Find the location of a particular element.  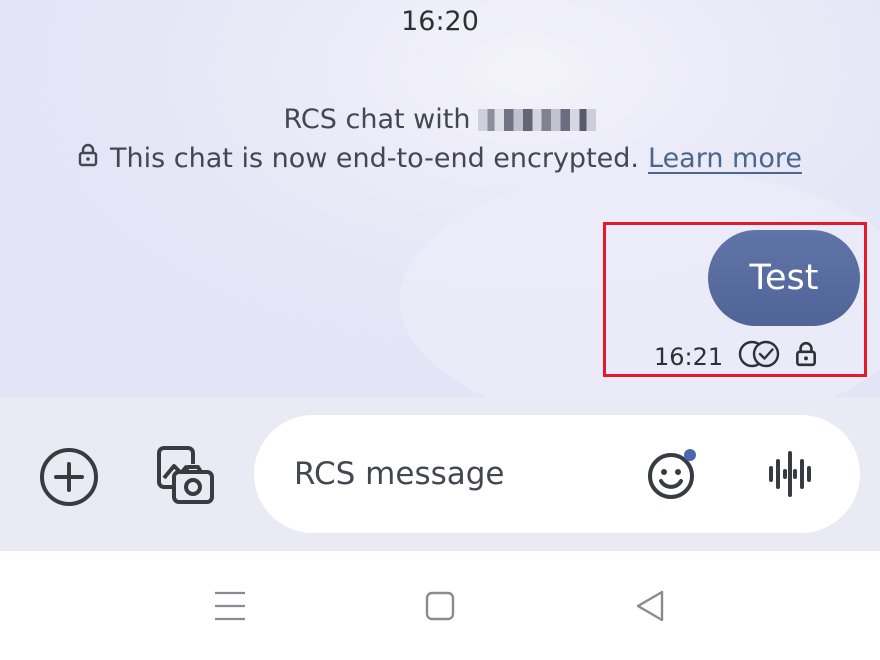

learn-more-link: Learn more is located at coordinates (725, 158).